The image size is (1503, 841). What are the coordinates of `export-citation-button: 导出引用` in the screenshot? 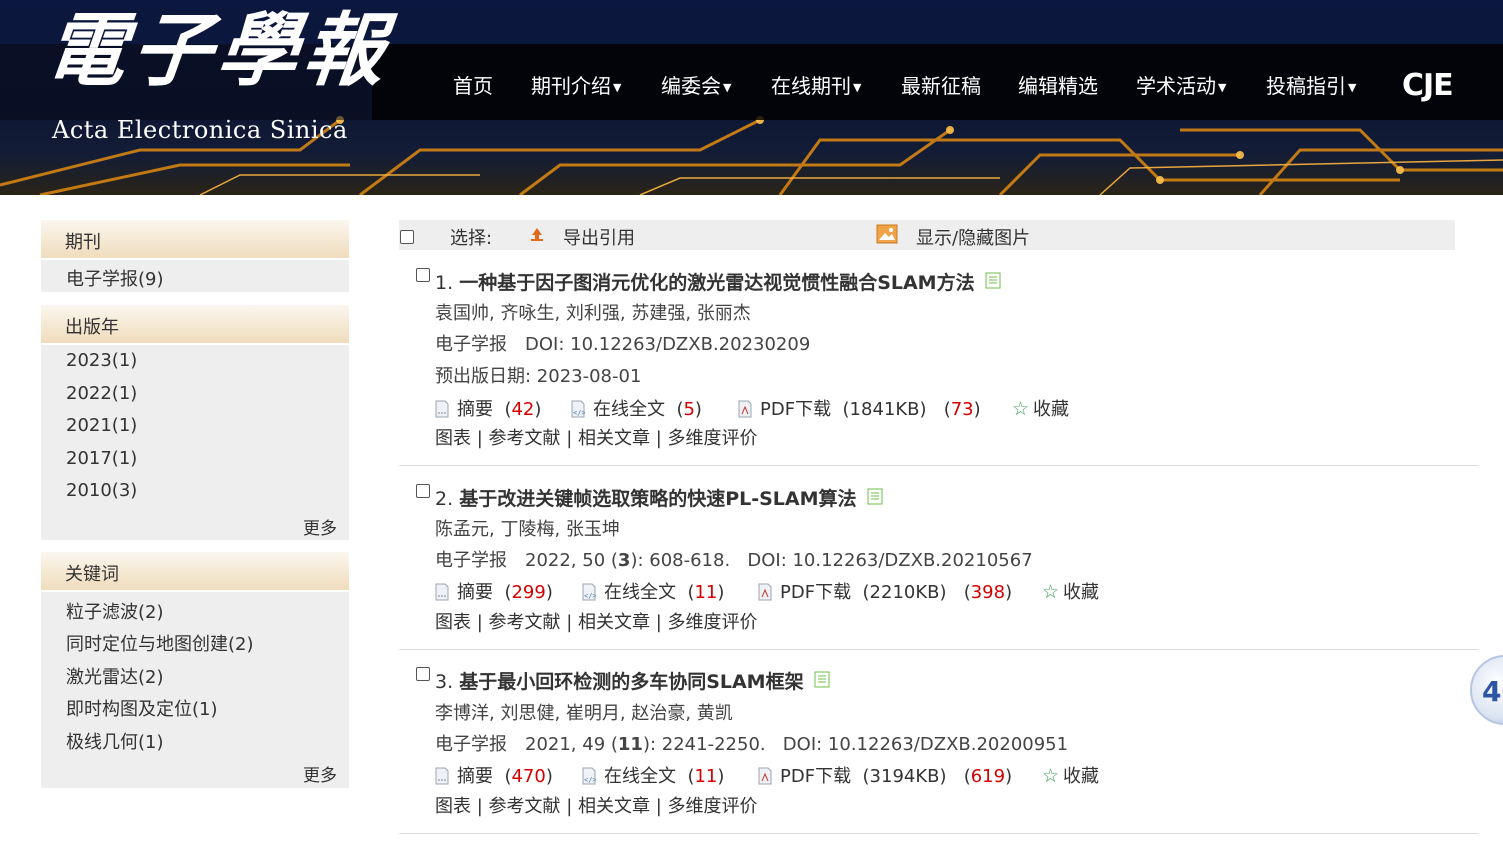 It's located at (599, 237).